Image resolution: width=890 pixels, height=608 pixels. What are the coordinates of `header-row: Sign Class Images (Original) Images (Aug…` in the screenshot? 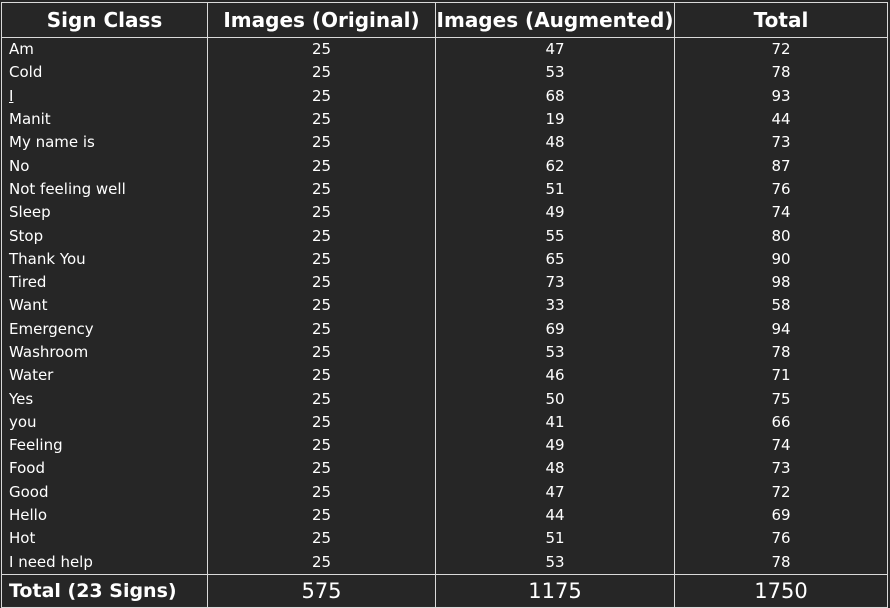 It's located at (444, 20).